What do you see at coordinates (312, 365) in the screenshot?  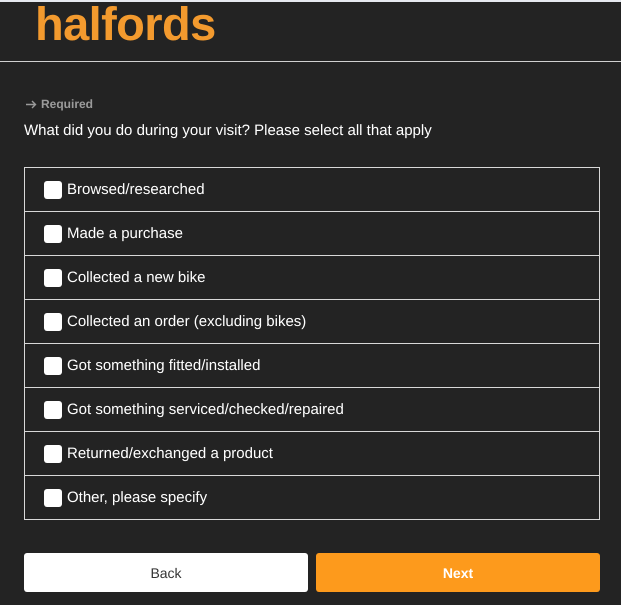 I see `option-row: Got something fitted/installed` at bounding box center [312, 365].